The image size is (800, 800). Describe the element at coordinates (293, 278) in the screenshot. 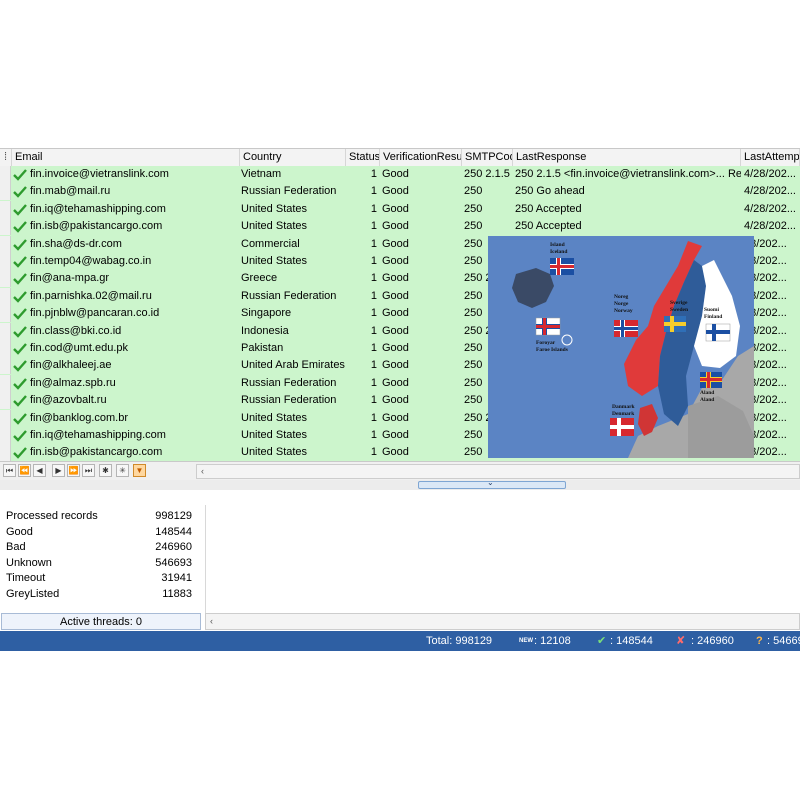

I see `cell-country: Greece` at that location.